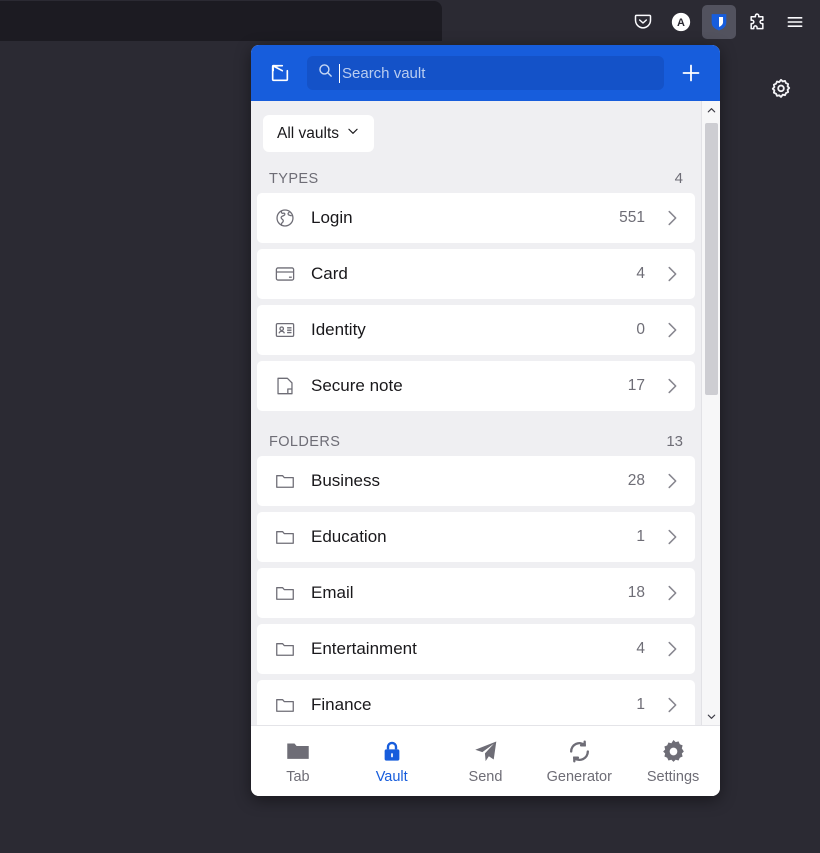 The height and width of the screenshot is (853, 820). I want to click on browser-active-tab, so click(221, 21).